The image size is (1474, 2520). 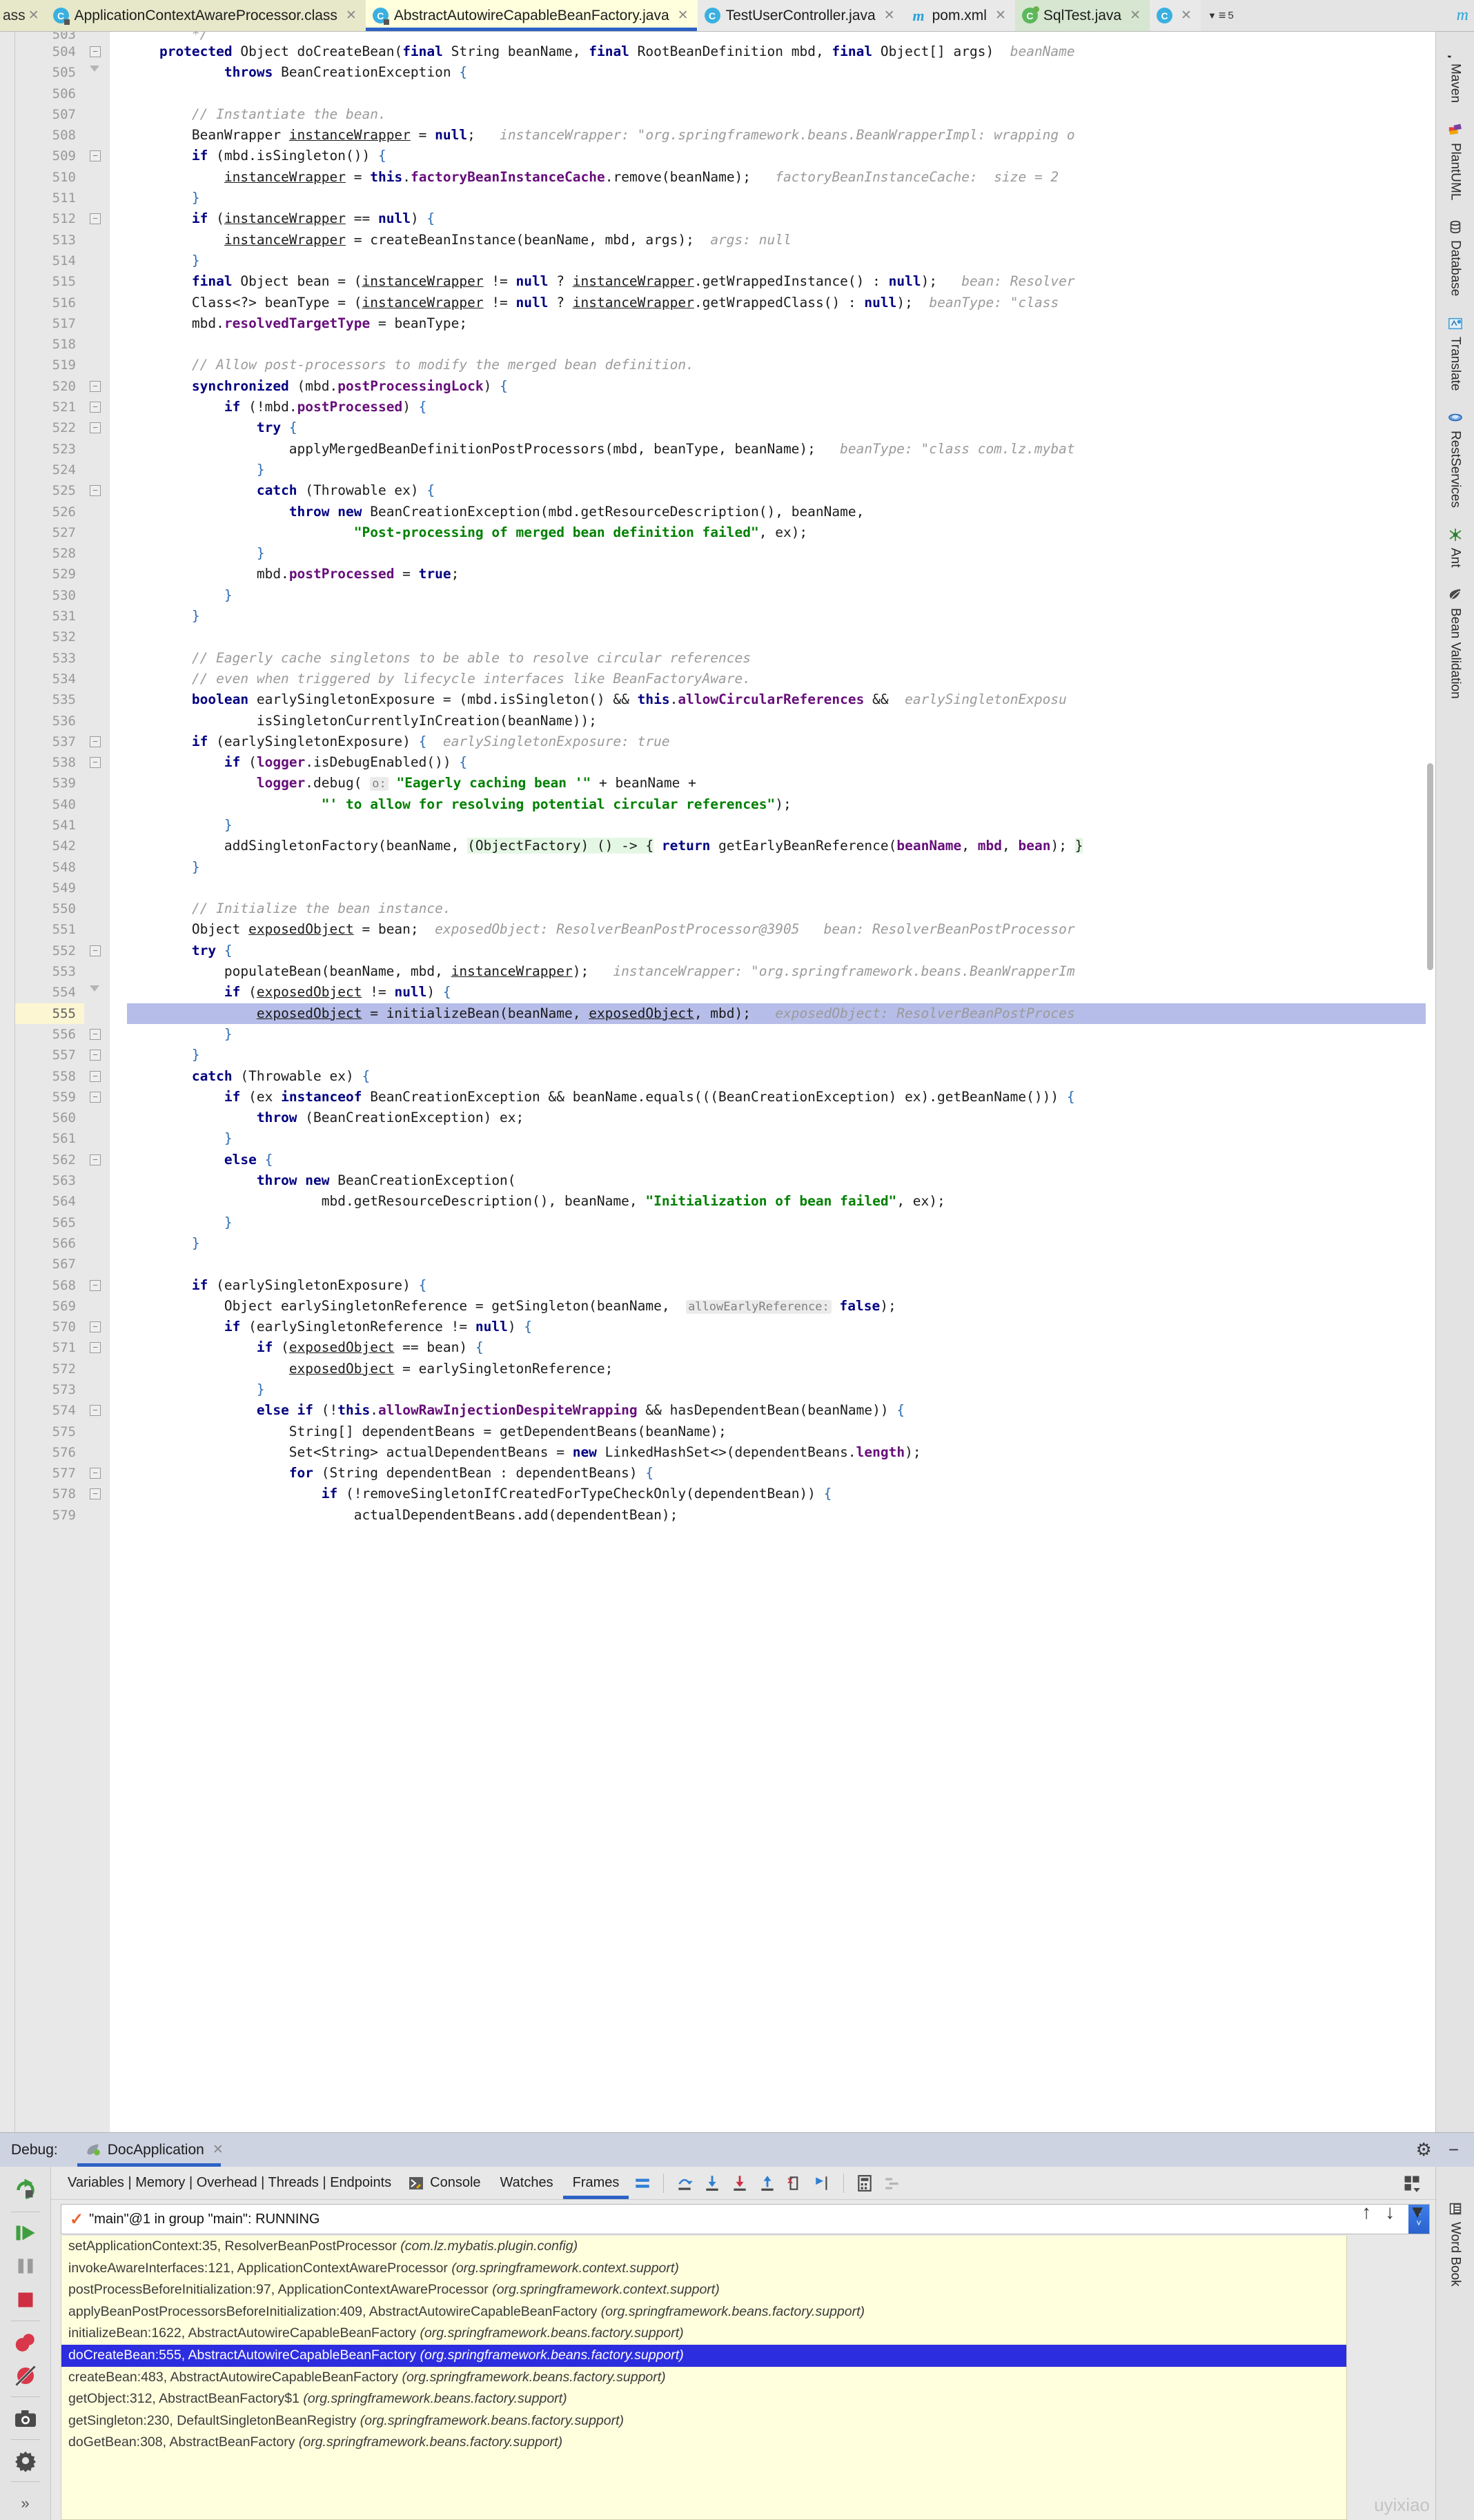 I want to click on line-number: 555, so click(x=49, y=1013).